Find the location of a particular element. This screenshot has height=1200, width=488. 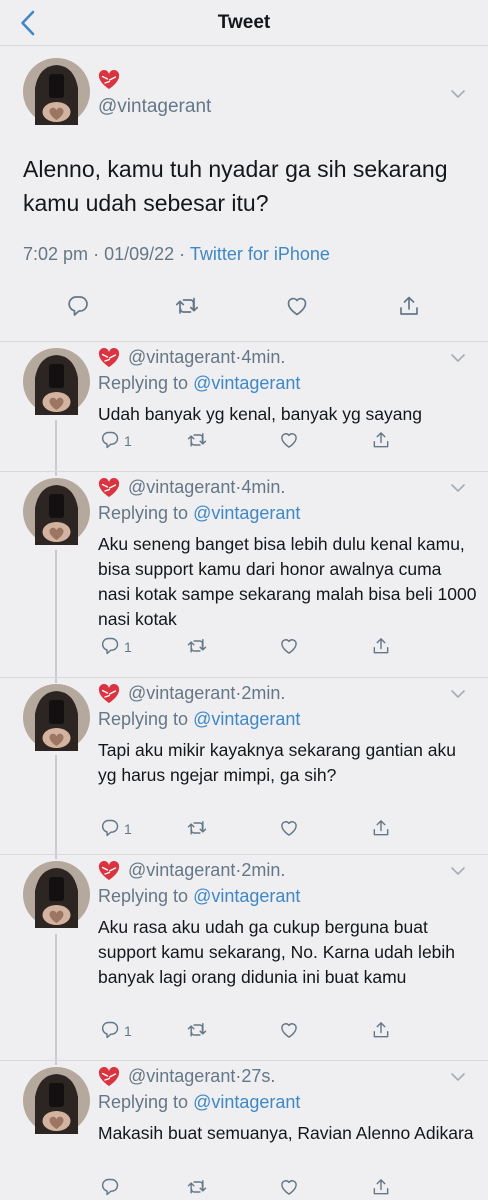

page-title: Tweet is located at coordinates (244, 22).